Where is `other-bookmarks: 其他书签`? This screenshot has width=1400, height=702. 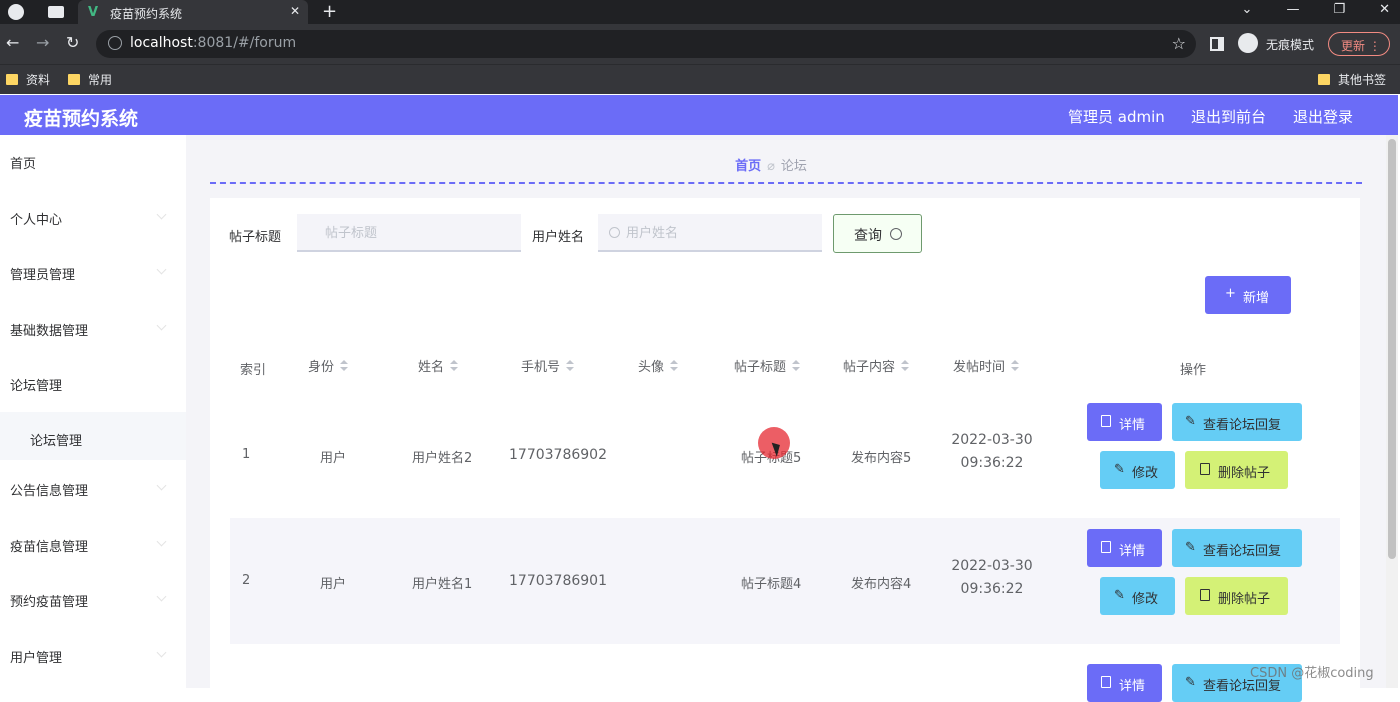 other-bookmarks: 其他书签 is located at coordinates (1352, 79).